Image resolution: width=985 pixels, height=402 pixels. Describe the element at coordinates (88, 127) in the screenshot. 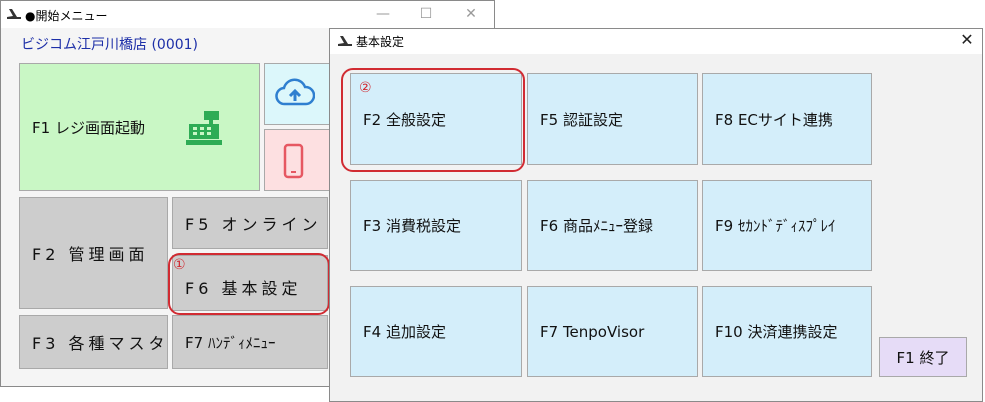

I see `f1-register-label: F1 レジ画面起動` at that location.